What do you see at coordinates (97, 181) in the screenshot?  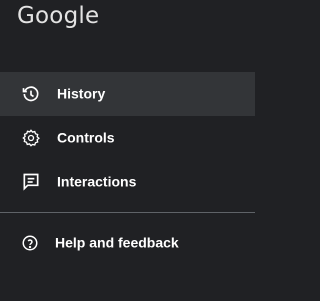 I see `nav-item-label: Interactions` at bounding box center [97, 181].